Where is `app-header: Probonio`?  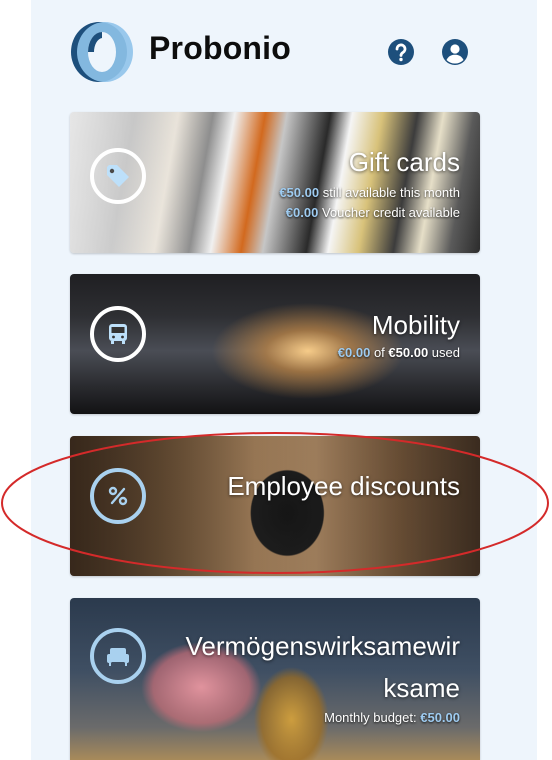
app-header: Probonio is located at coordinates (284, 50).